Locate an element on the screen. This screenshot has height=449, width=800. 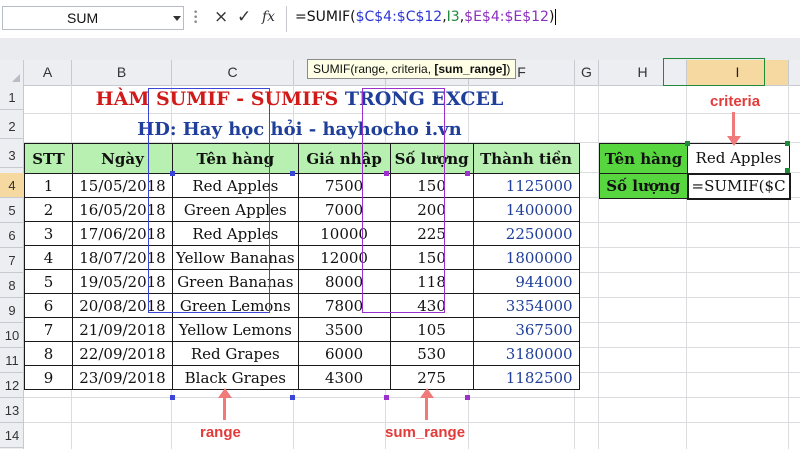
cell-date: 16/05/2018 is located at coordinates (122, 209).